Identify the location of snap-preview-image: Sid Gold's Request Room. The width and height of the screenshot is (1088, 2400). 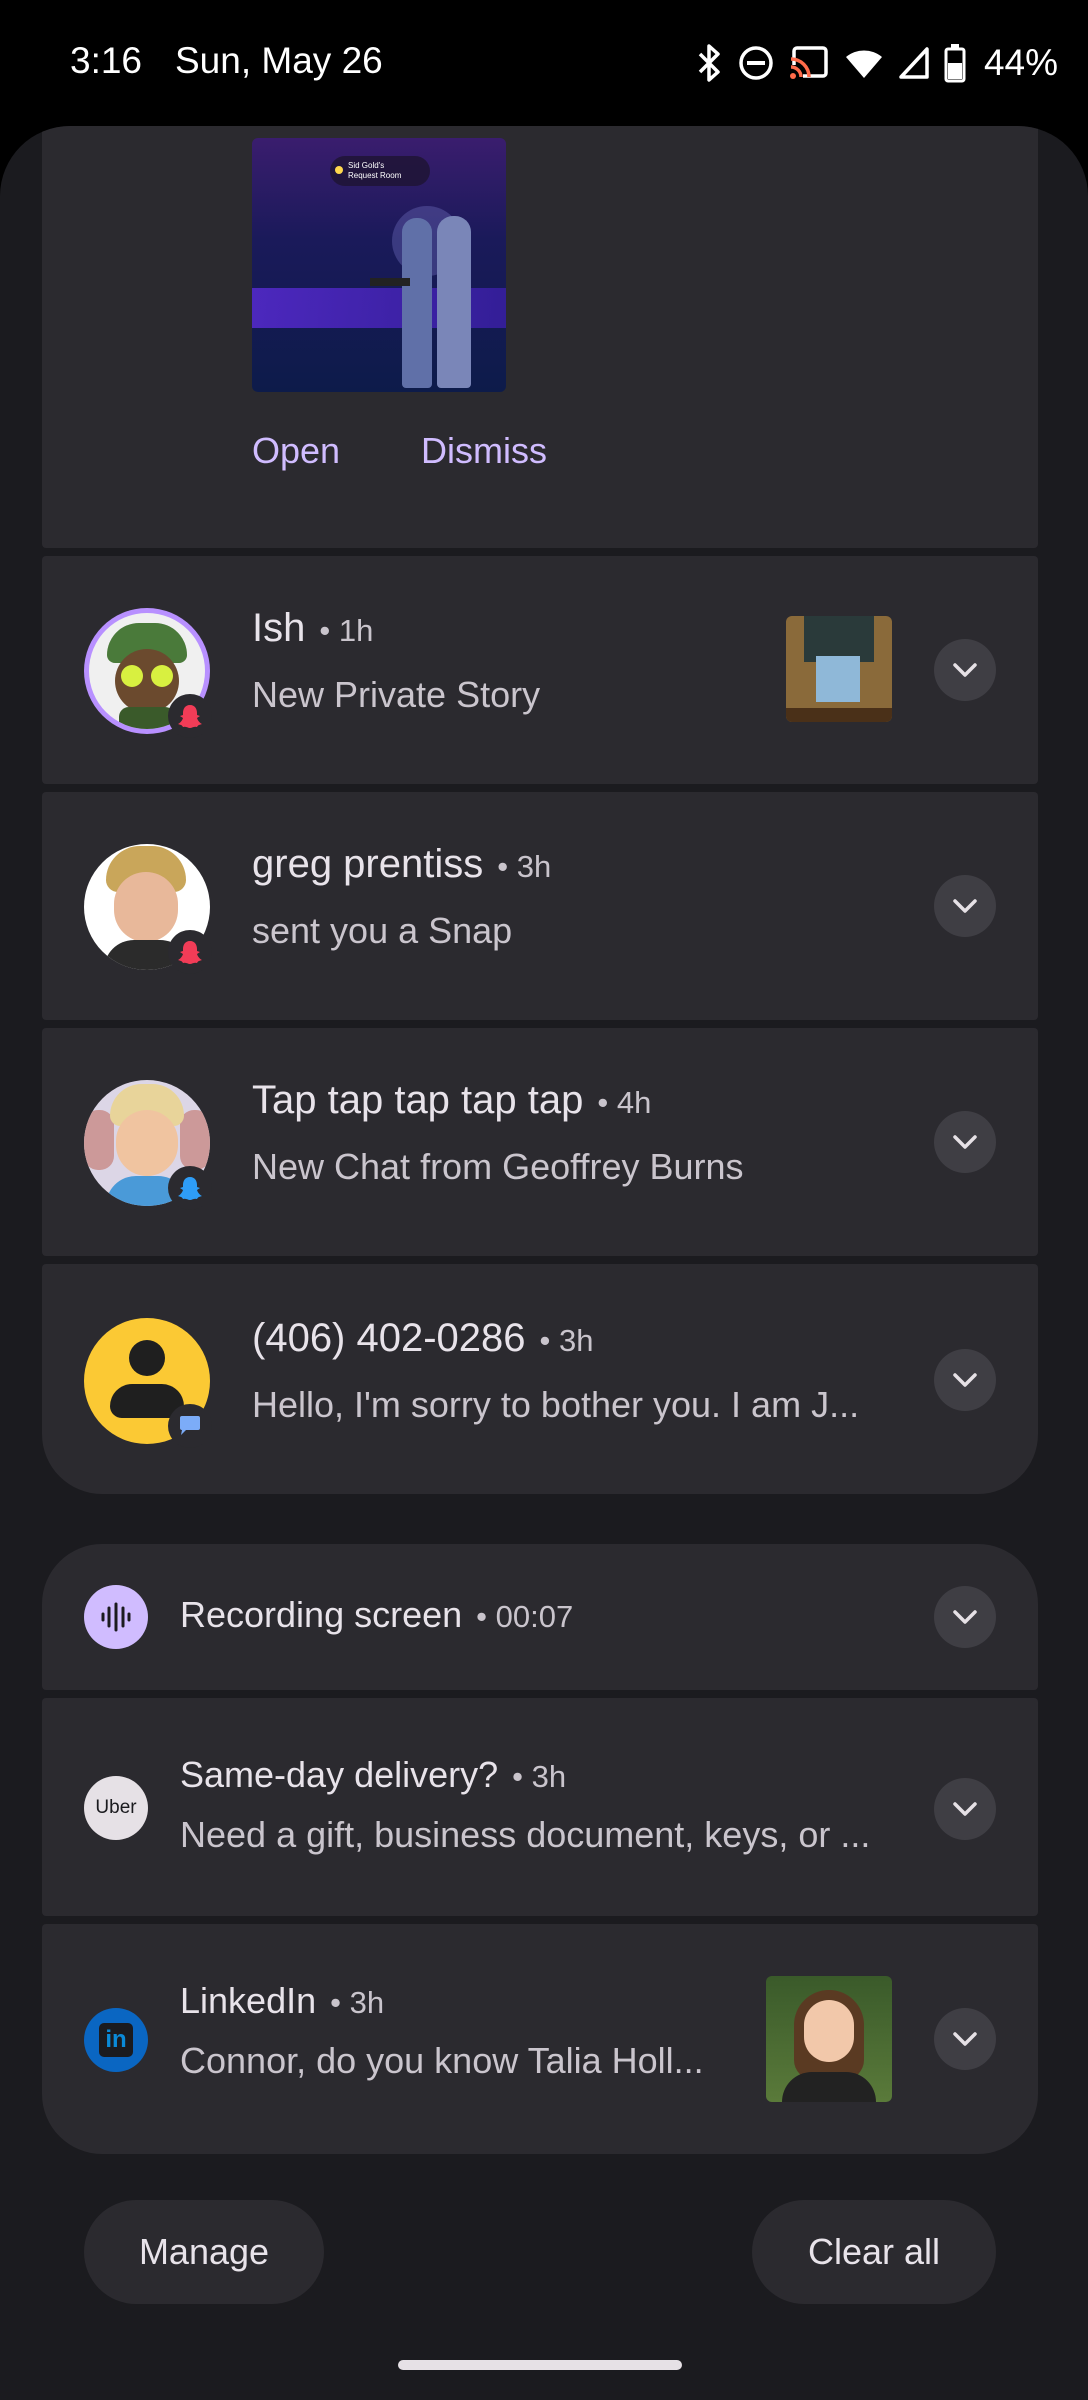
(379, 265).